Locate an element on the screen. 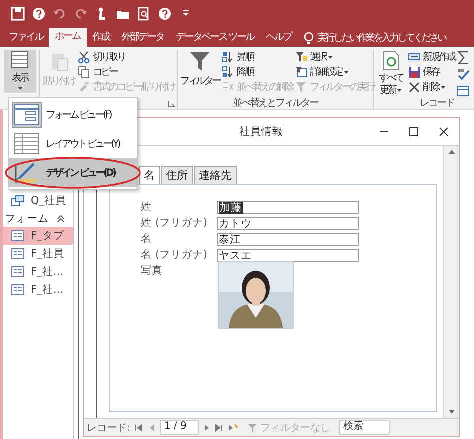 The height and width of the screenshot is (439, 474). group-label: 並べ替えとフィルター is located at coordinates (276, 102).